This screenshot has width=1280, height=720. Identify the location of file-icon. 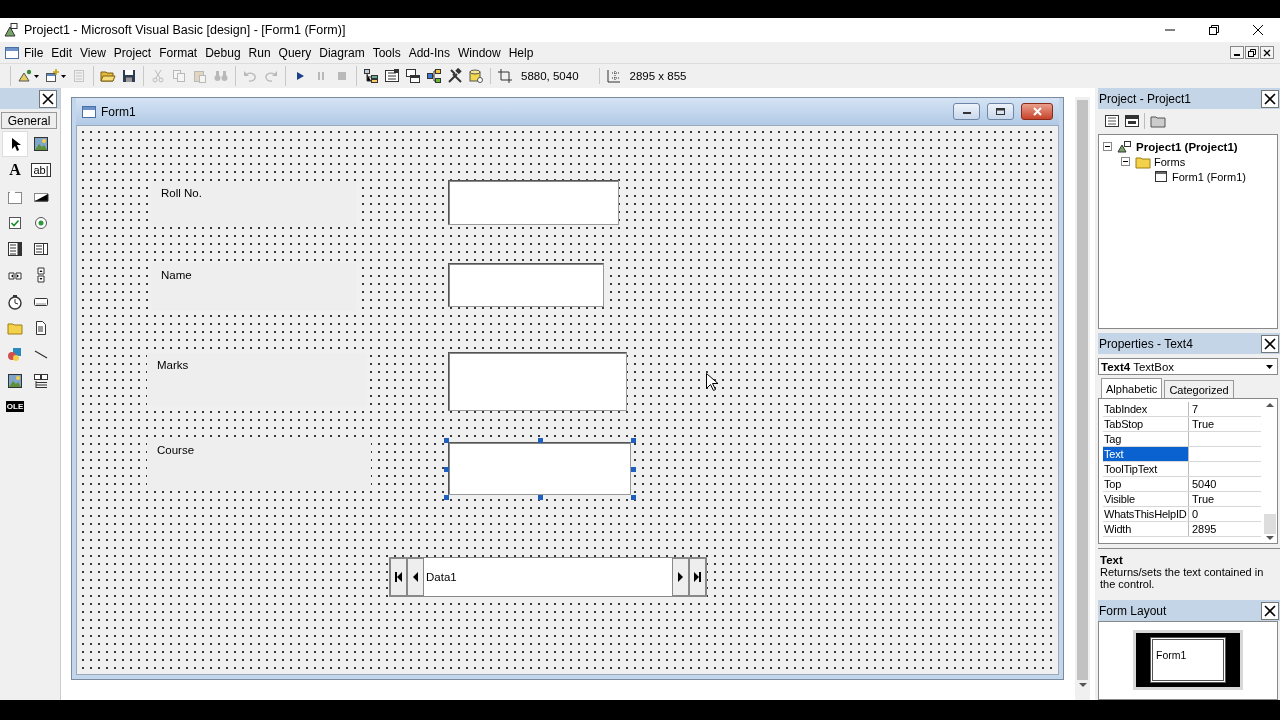
(41, 328).